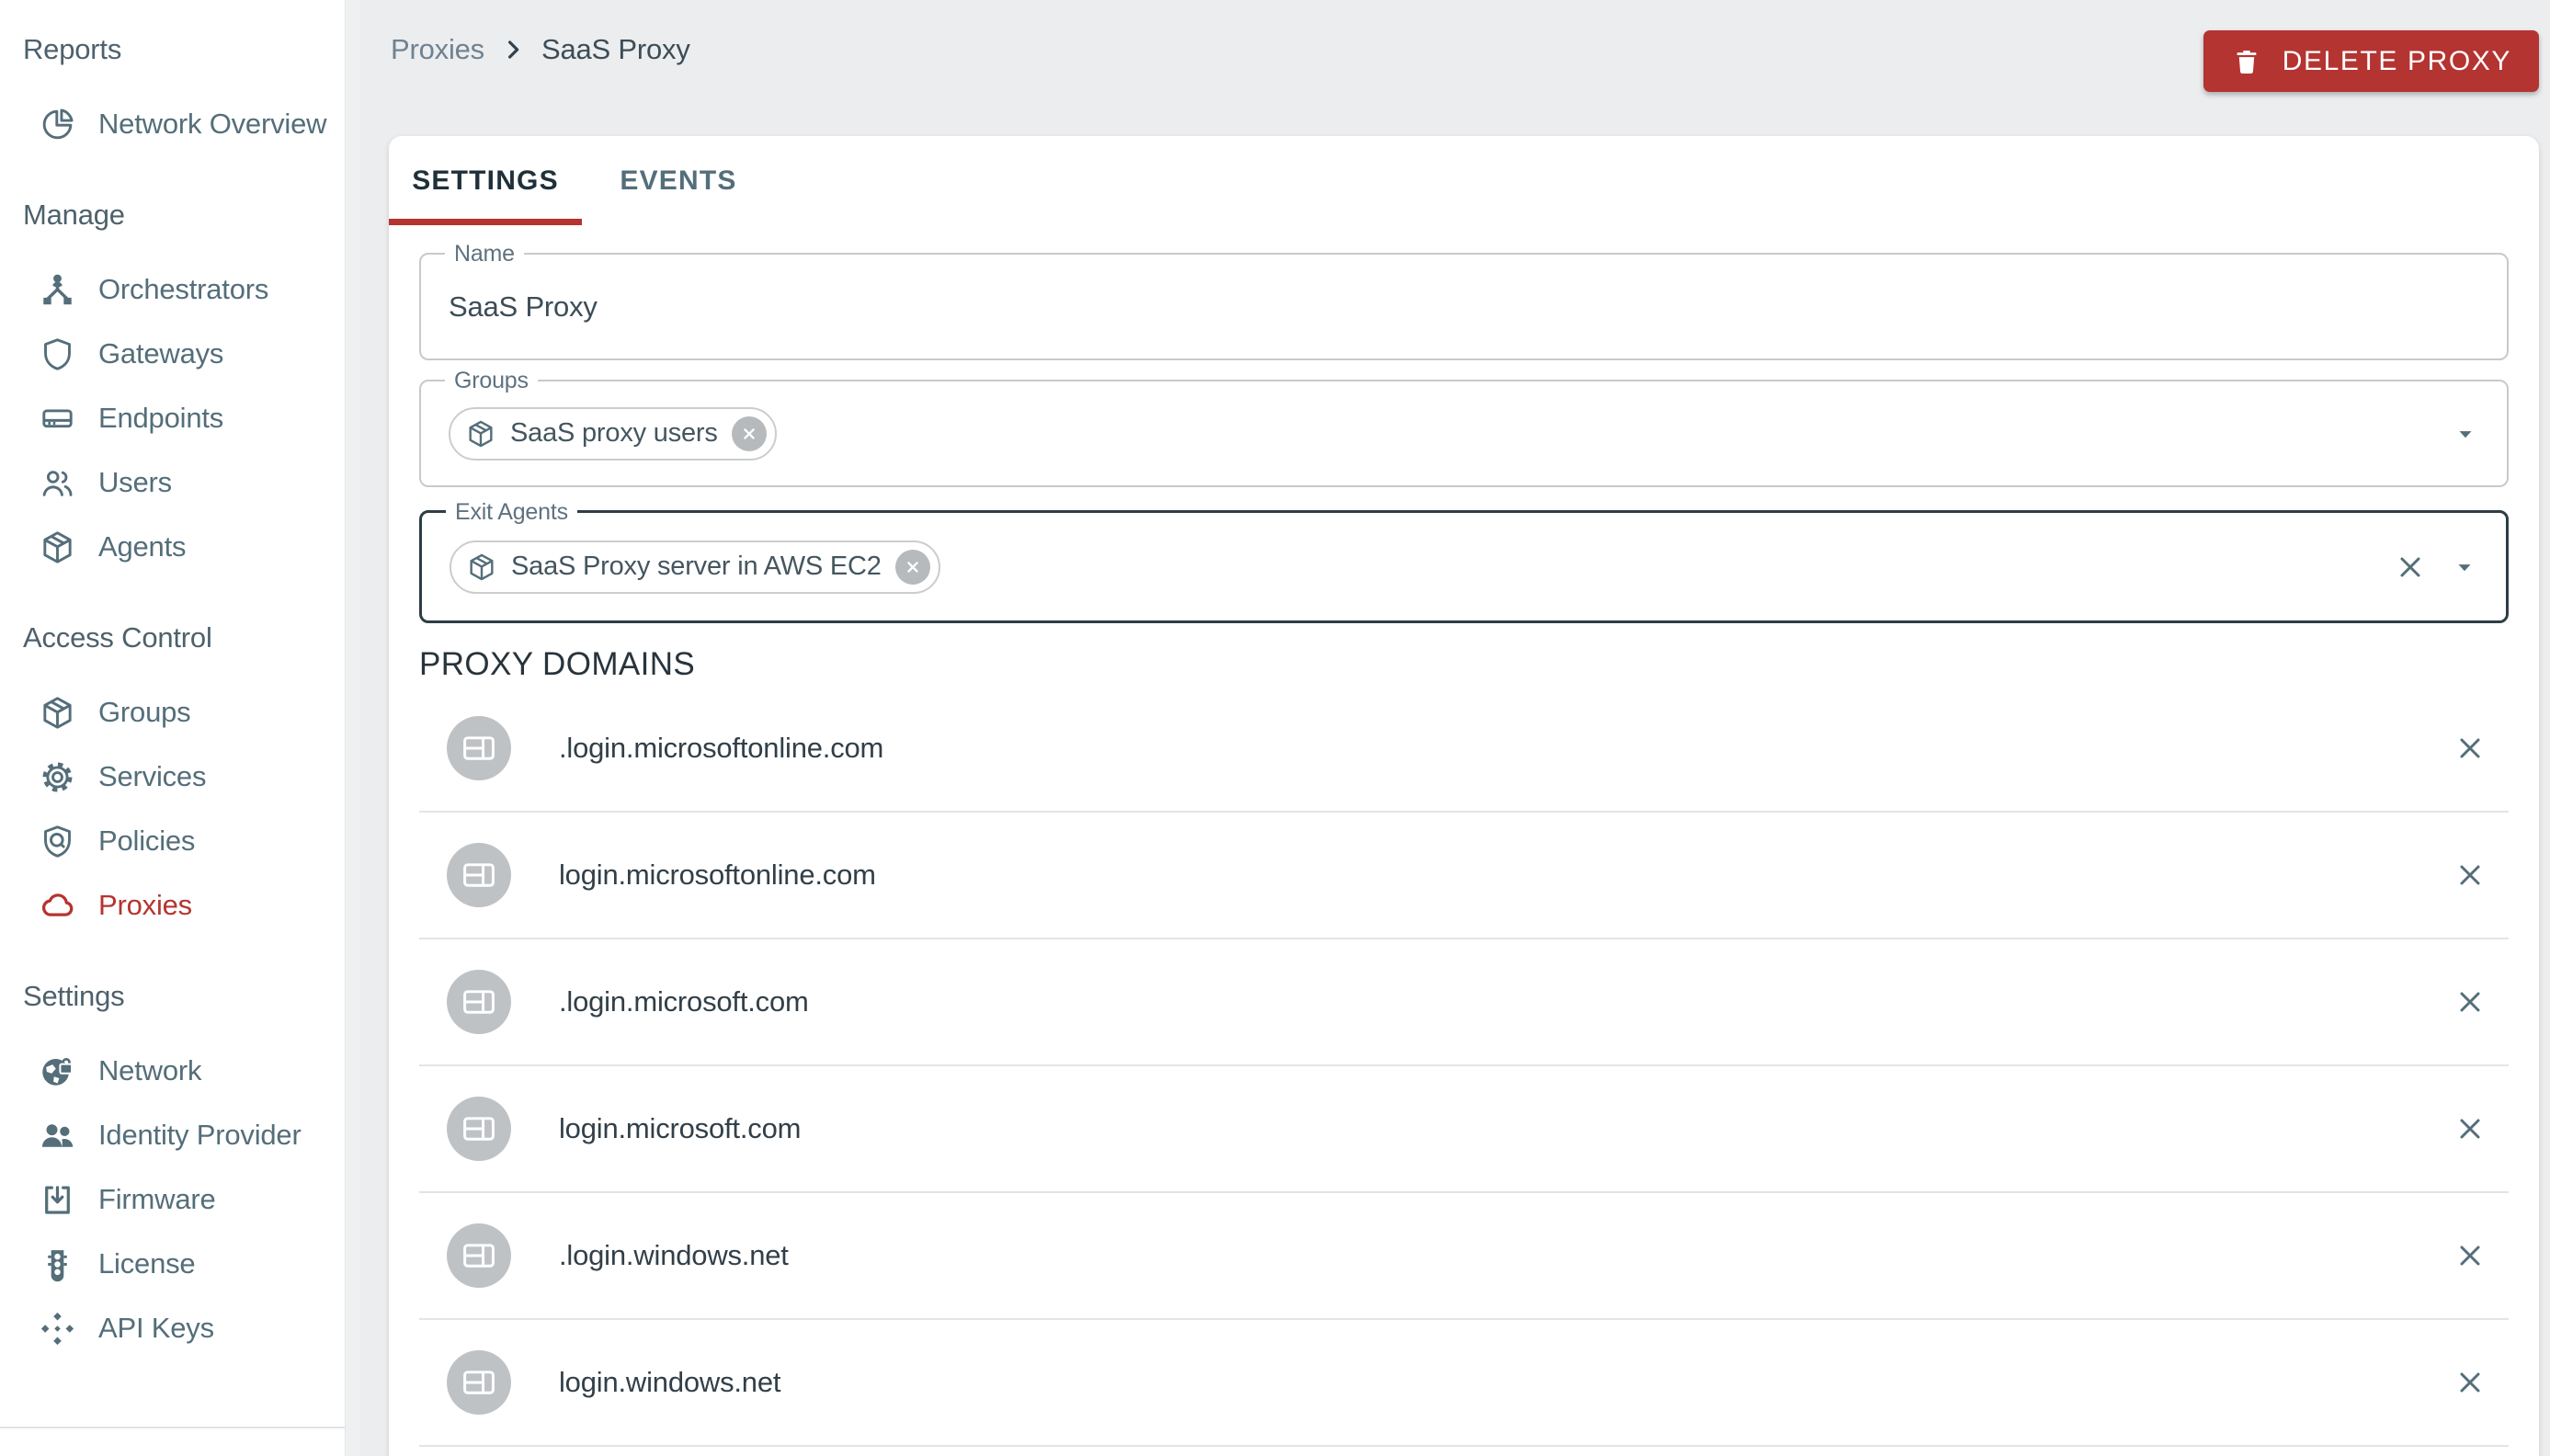  I want to click on sidebar-item-api-keys: API Keys, so click(172, 1328).